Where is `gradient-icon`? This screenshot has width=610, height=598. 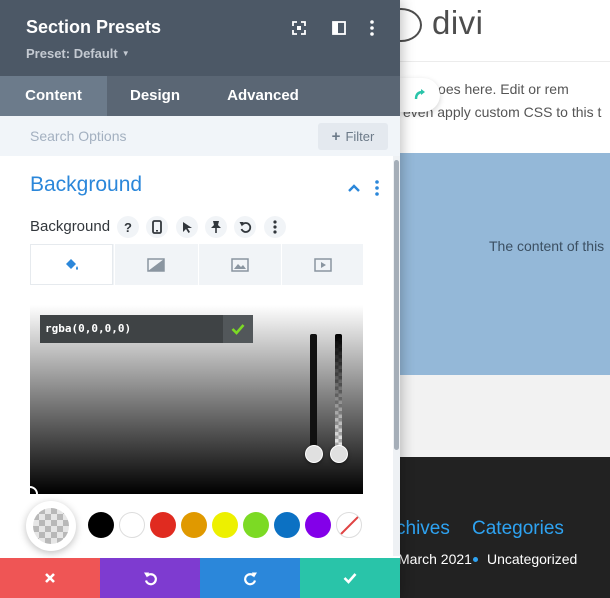 gradient-icon is located at coordinates (156, 264).